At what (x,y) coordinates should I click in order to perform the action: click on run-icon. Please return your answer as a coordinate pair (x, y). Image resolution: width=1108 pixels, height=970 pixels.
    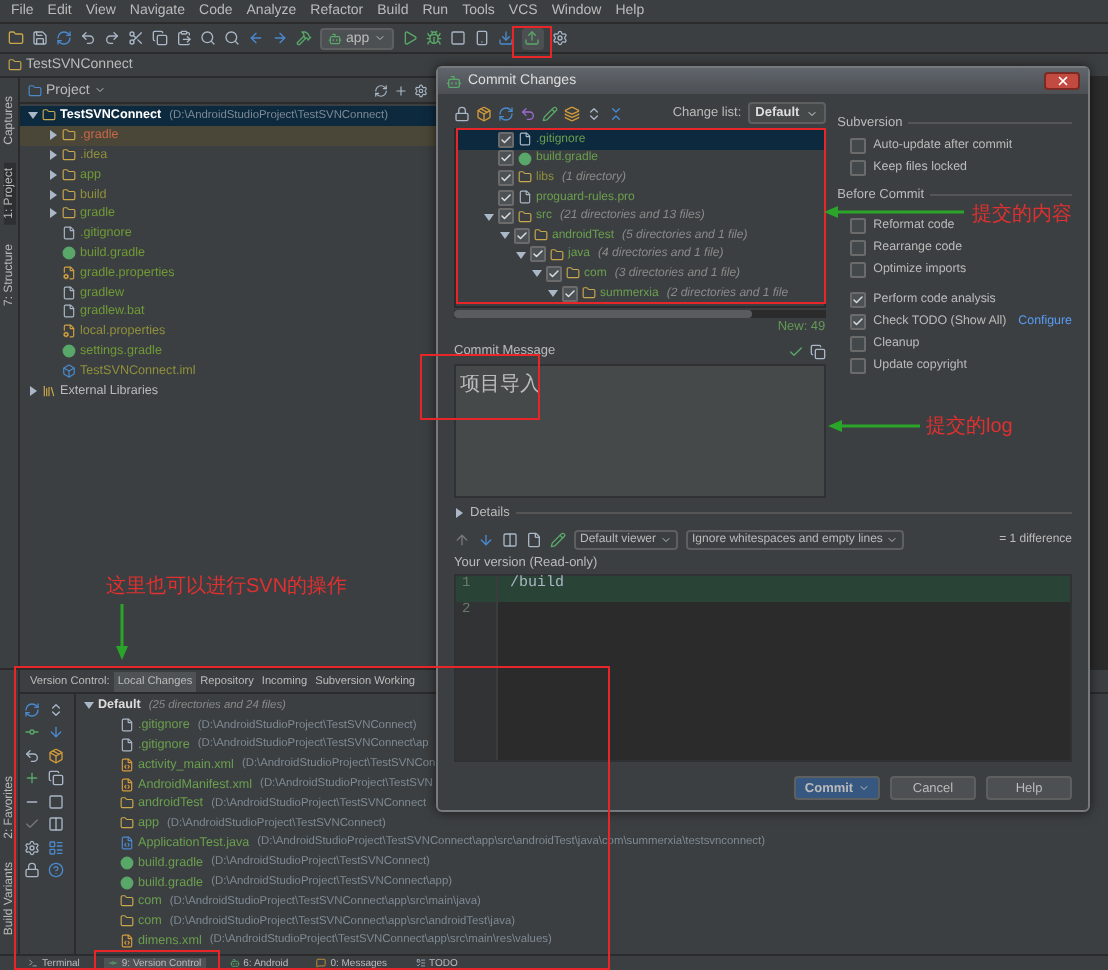
    Looking at the image, I should click on (409, 38).